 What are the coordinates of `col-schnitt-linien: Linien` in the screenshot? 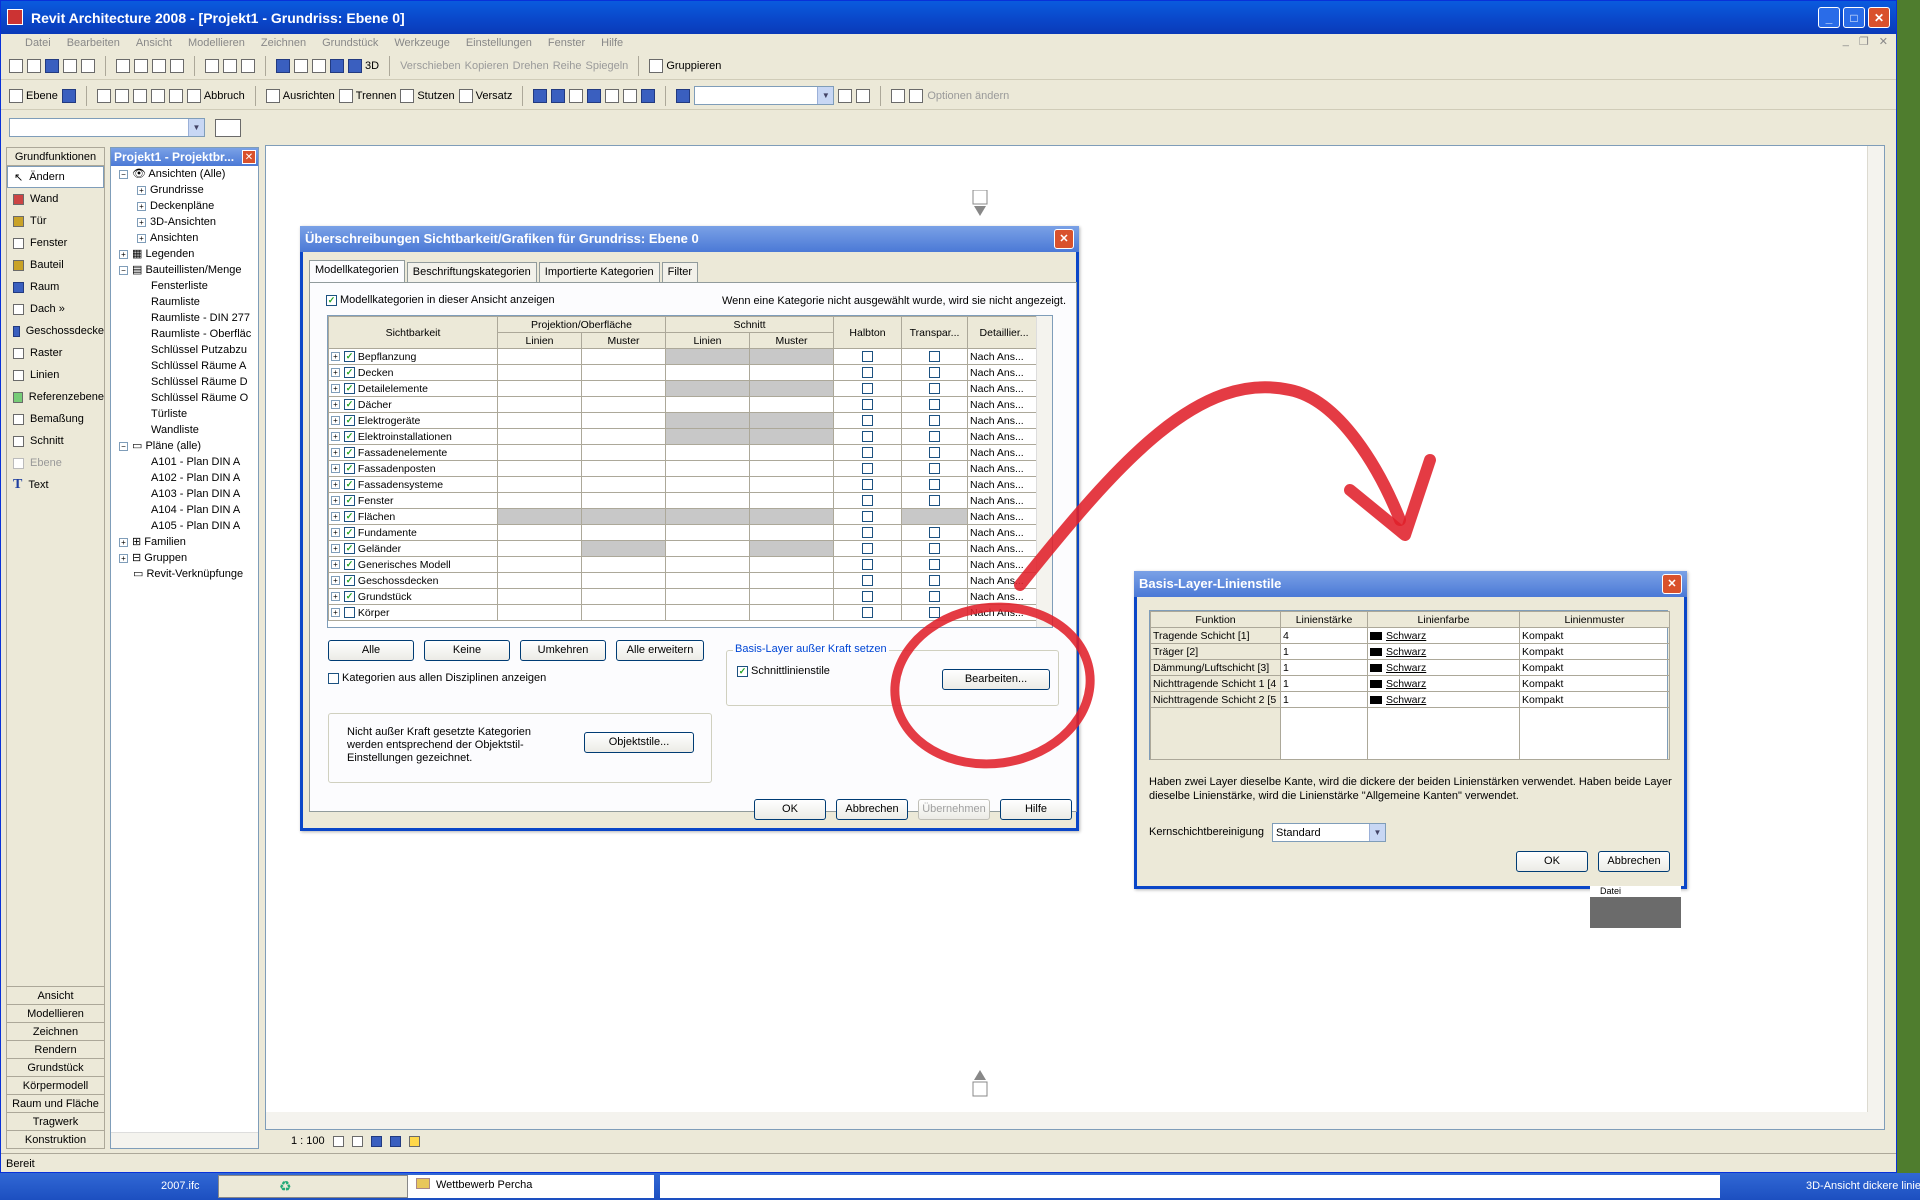 It's located at (708, 340).